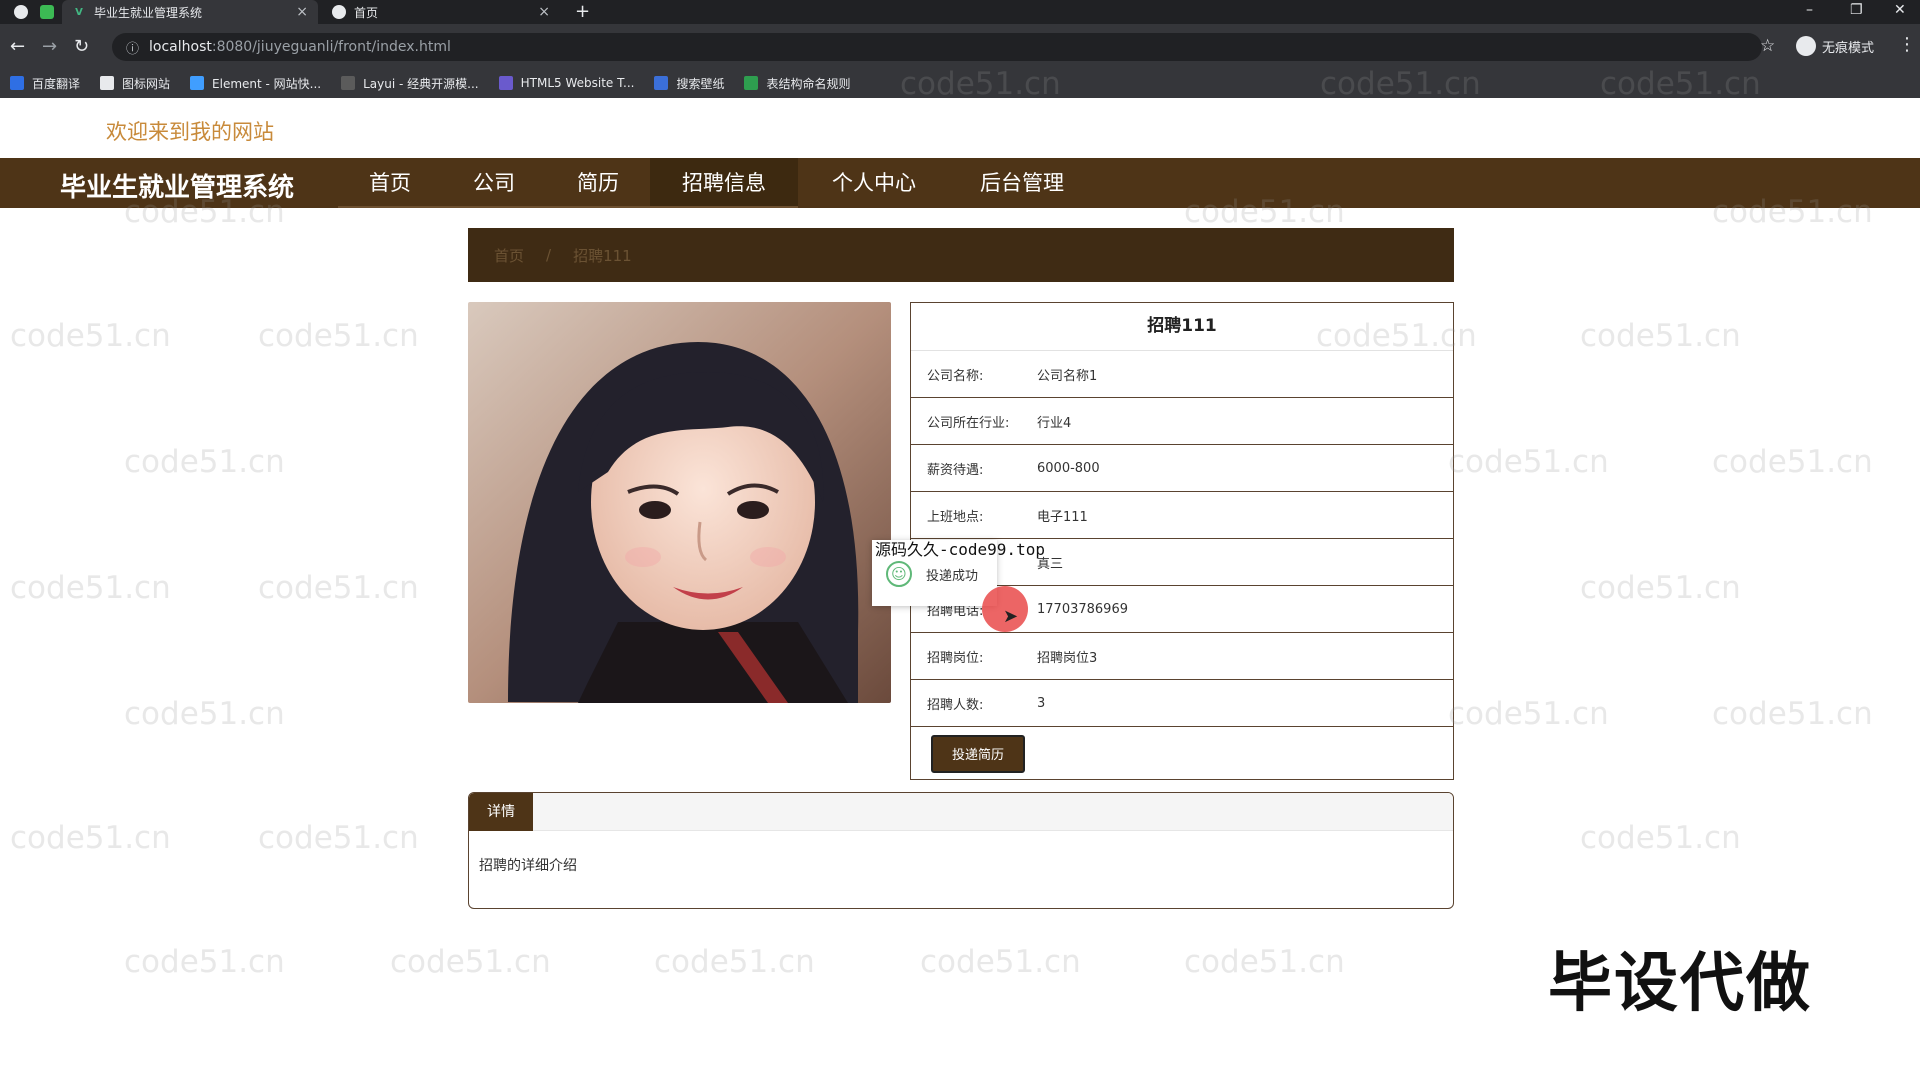 The width and height of the screenshot is (1920, 1072). I want to click on bookmark-item: 搜索壁纸, so click(689, 83).